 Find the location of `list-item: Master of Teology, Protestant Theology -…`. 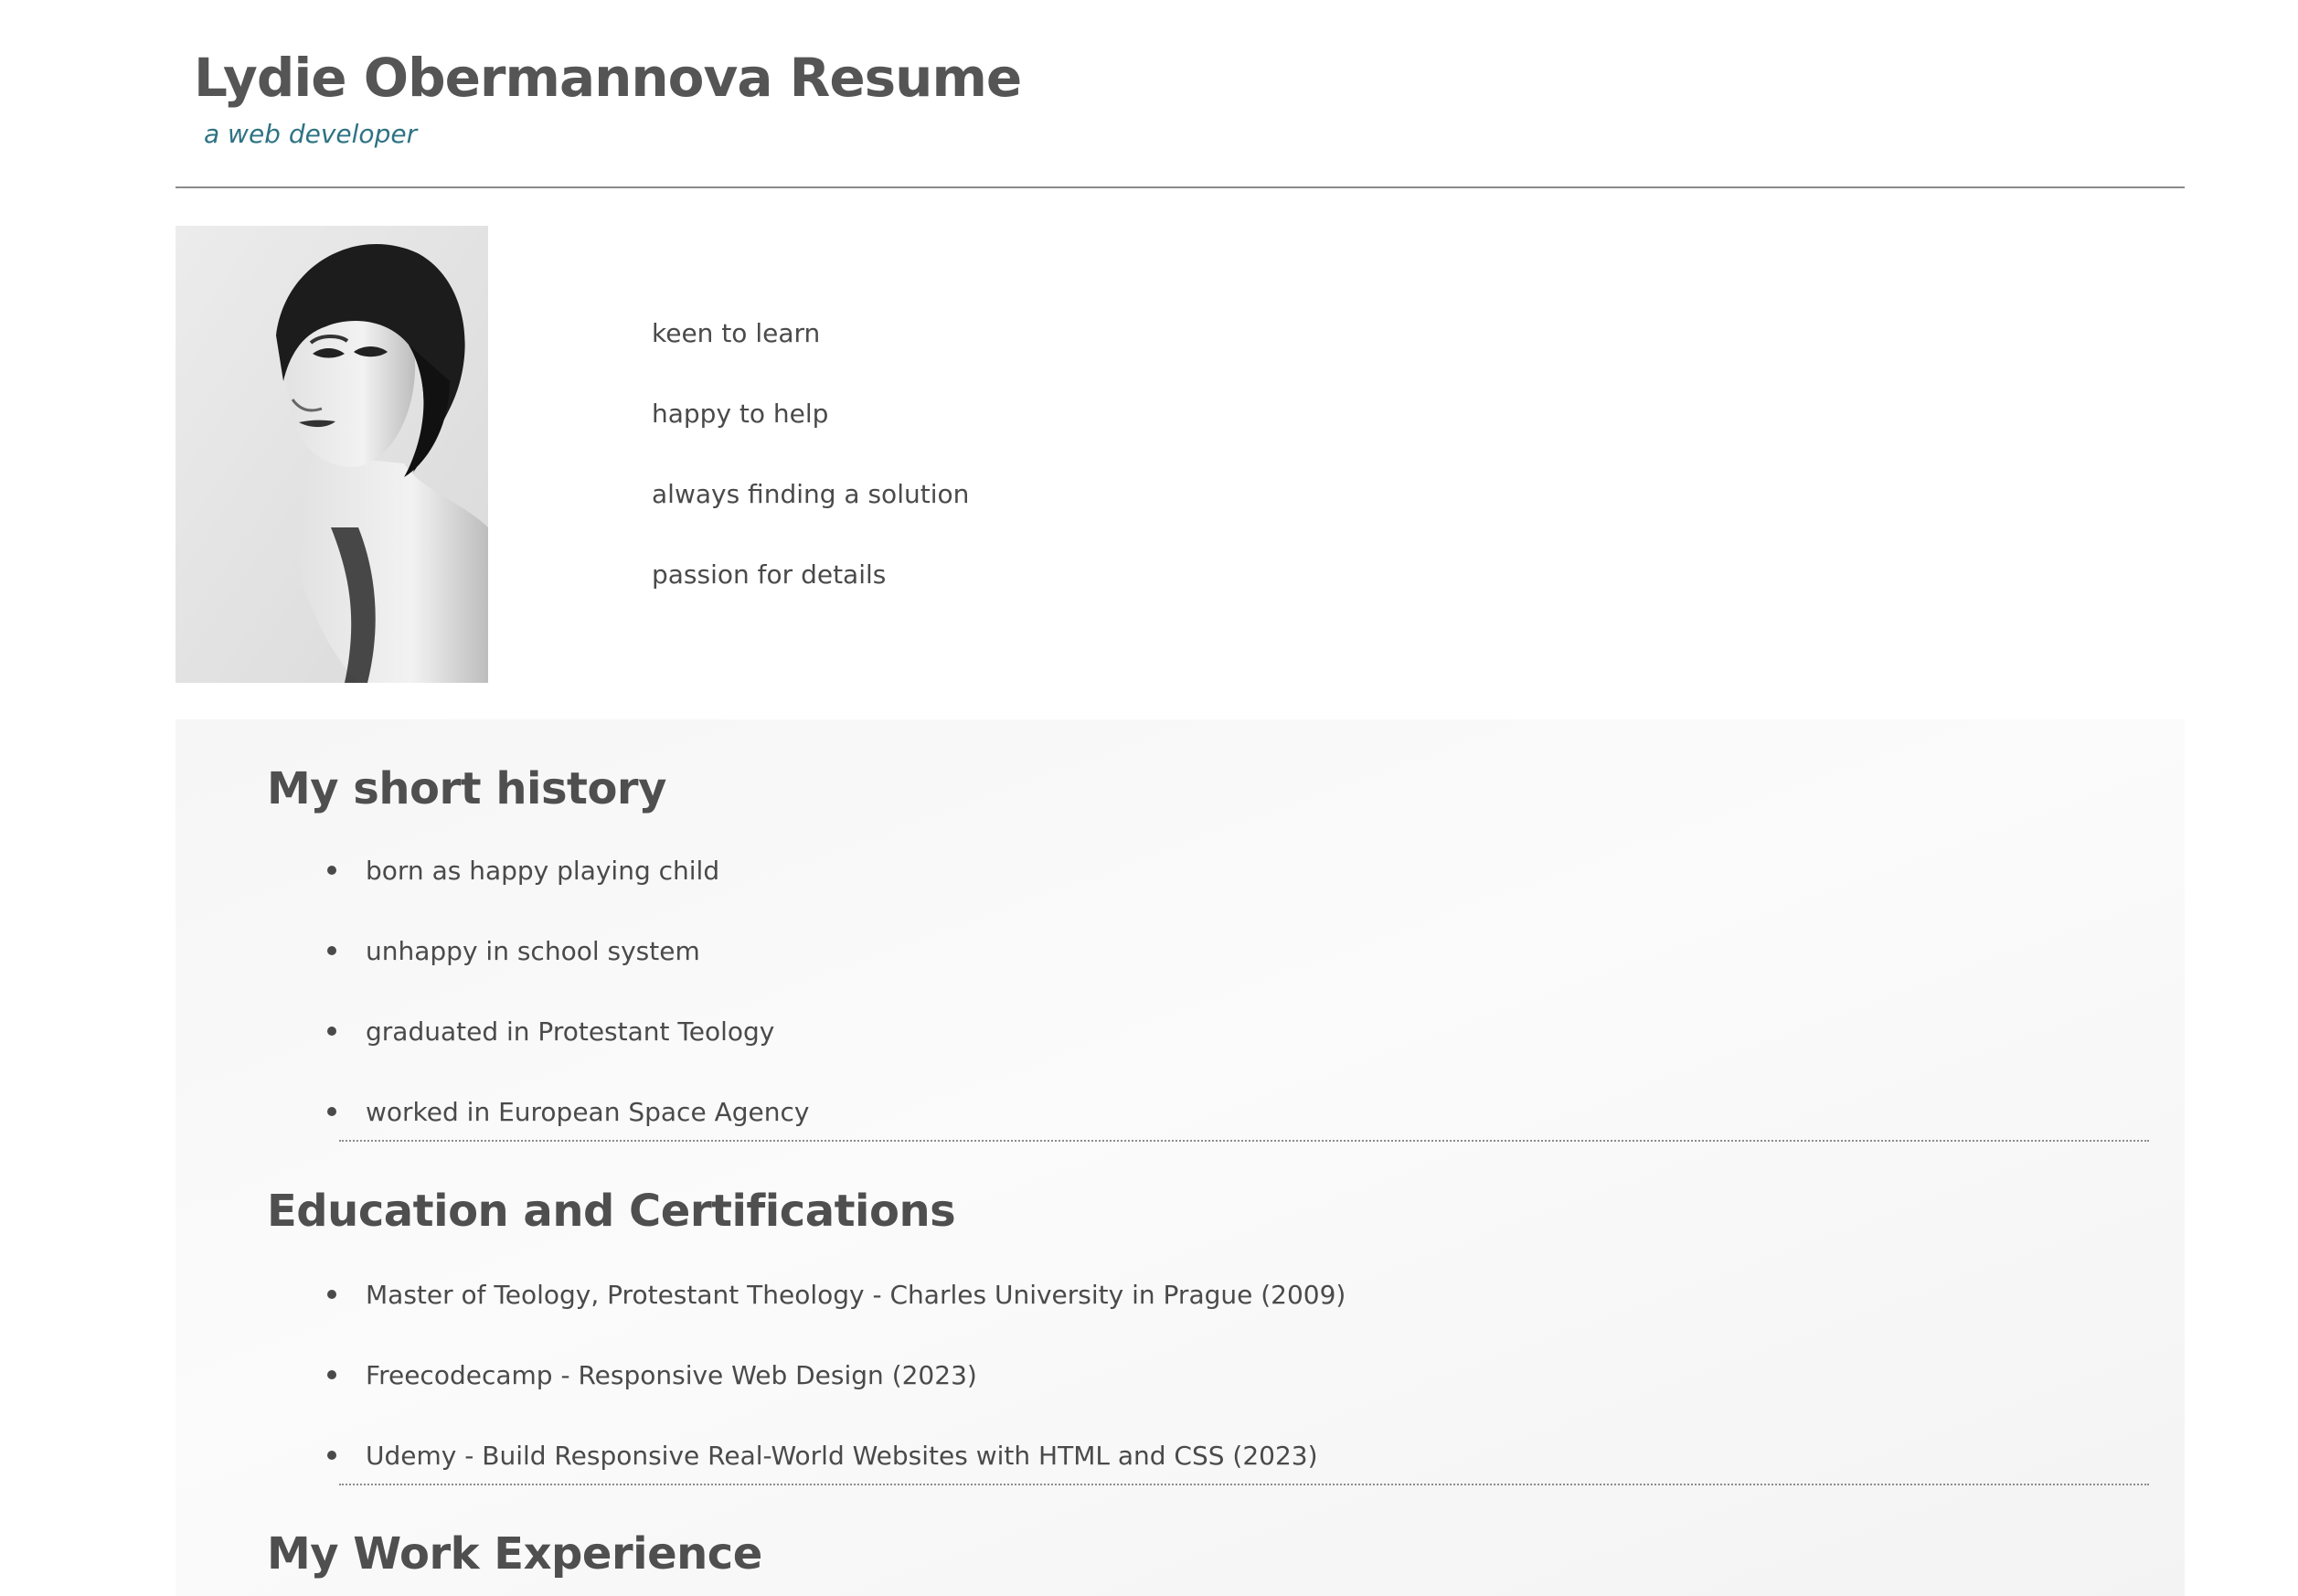

list-item: Master of Teology, Protestant Theology -… is located at coordinates (836, 1316).